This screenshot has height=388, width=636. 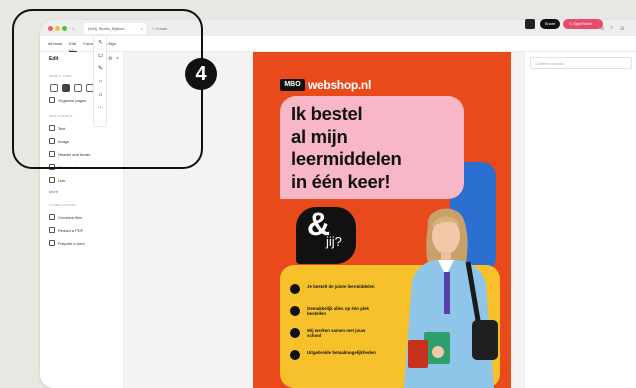 I want to click on benefit-3: Wij werken samen met jouw school, so click(x=336, y=333).